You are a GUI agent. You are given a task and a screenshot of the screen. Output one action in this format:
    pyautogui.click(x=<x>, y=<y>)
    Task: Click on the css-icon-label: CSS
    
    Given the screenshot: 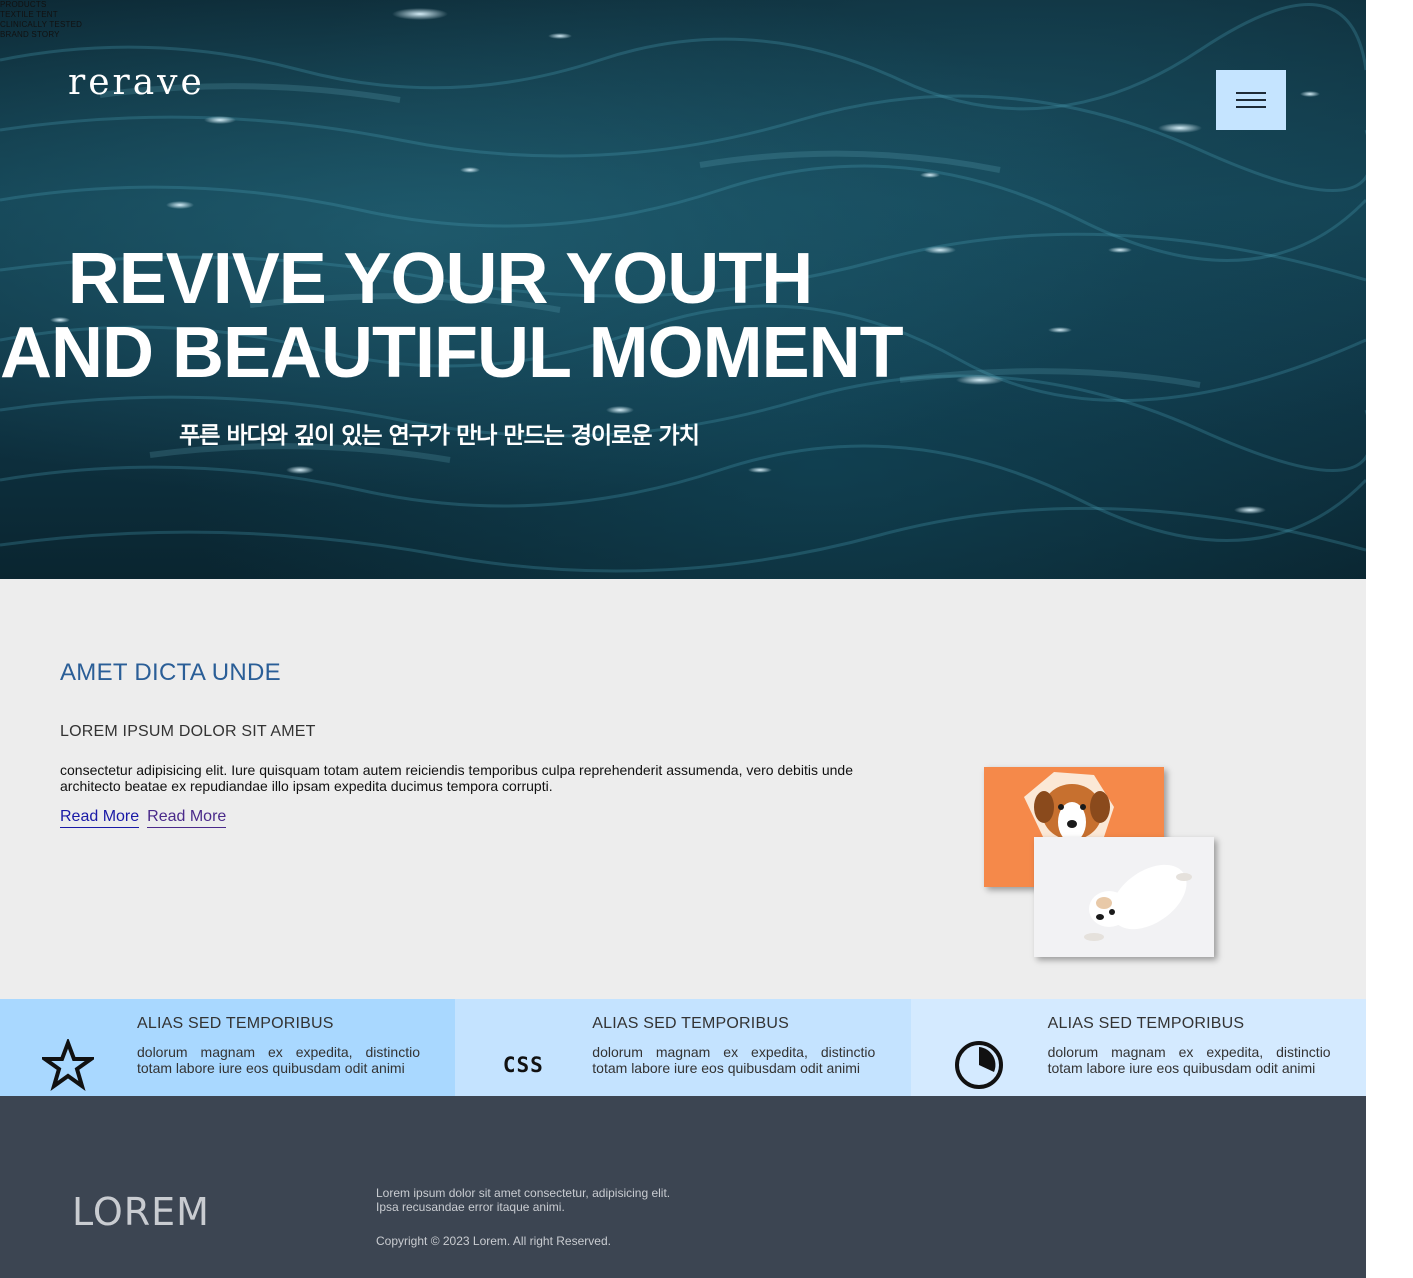 What is the action you would take?
    pyautogui.click(x=523, y=1065)
    